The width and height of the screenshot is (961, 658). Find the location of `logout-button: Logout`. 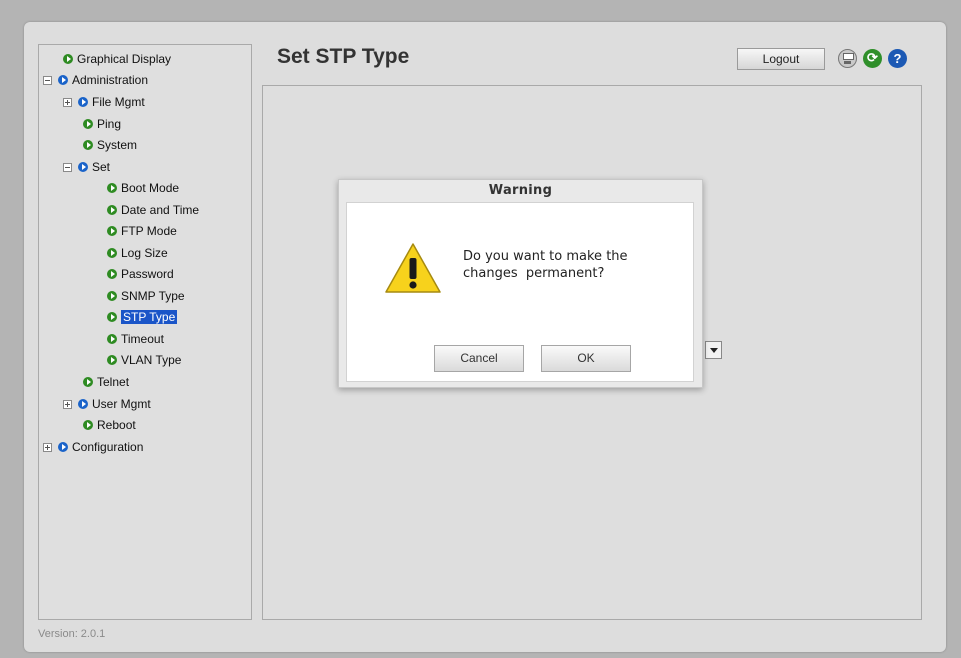

logout-button: Logout is located at coordinates (781, 59).